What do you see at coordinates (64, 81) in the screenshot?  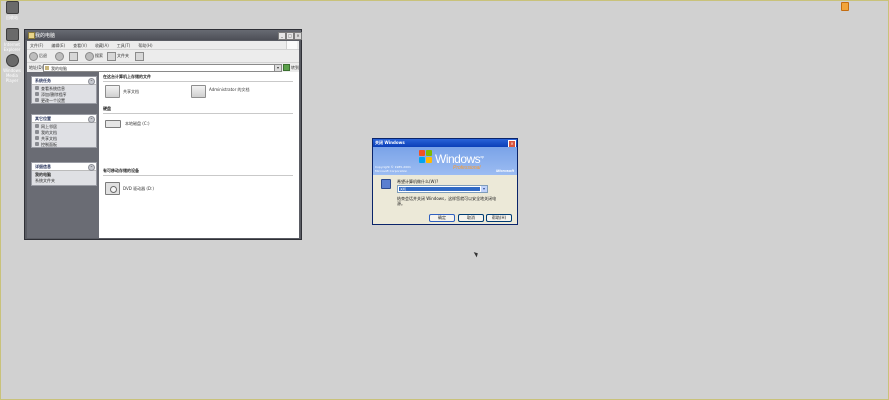 I see `system-tasks-header: 系统任务 ^` at bounding box center [64, 81].